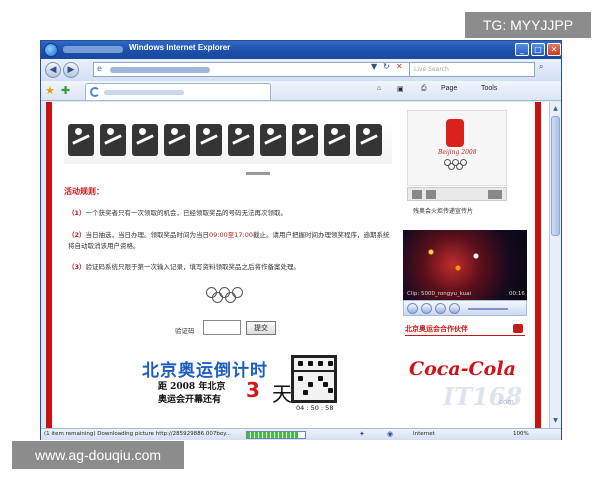 This screenshot has width=600, height=480. What do you see at coordinates (538, 265) in the screenshot?
I see `red-border-right` at bounding box center [538, 265].